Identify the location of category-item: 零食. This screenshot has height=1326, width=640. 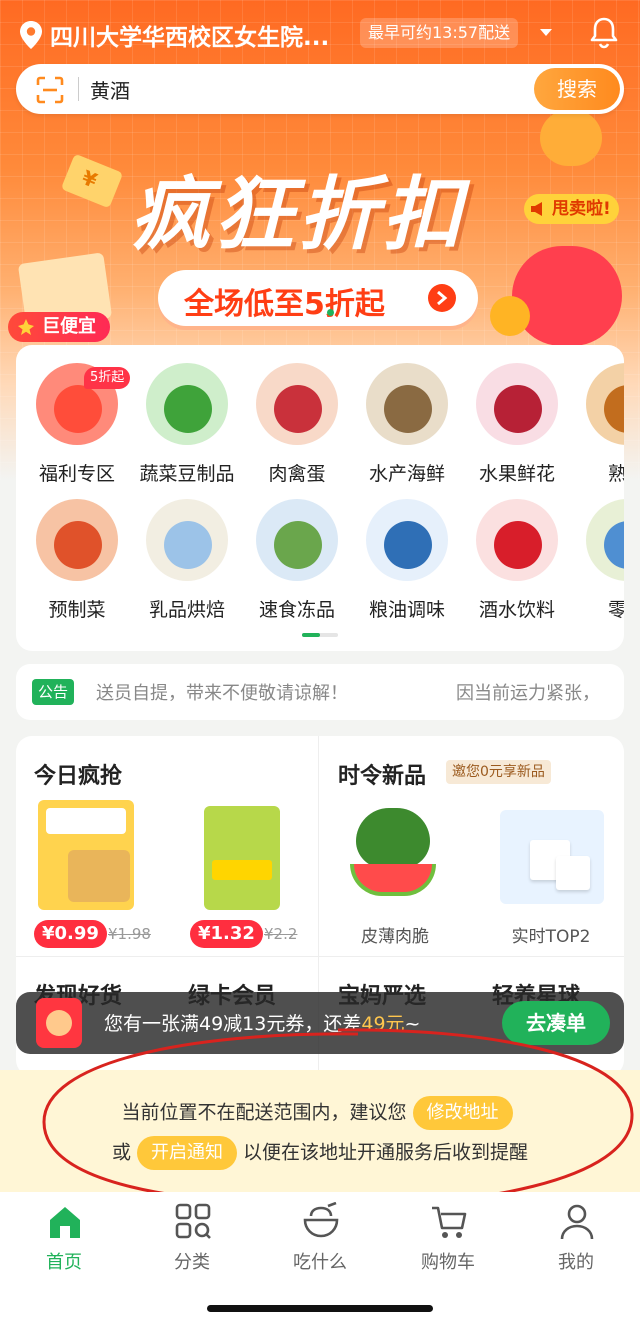
(598, 560).